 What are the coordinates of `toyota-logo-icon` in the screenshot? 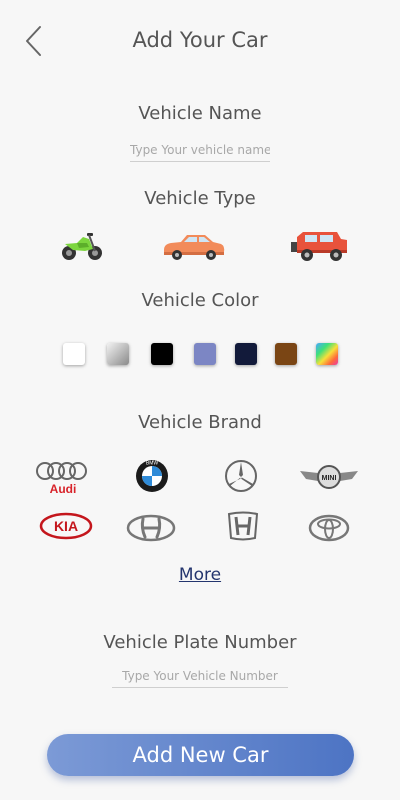 It's located at (329, 528).